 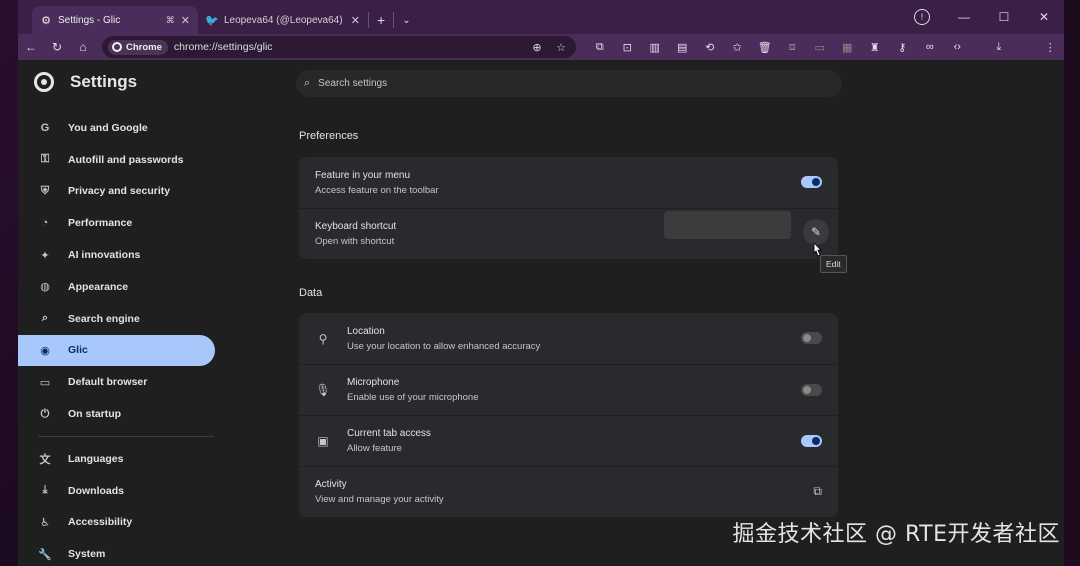 What do you see at coordinates (31, 47) in the screenshot?
I see `back-arrow-icon: ←` at bounding box center [31, 47].